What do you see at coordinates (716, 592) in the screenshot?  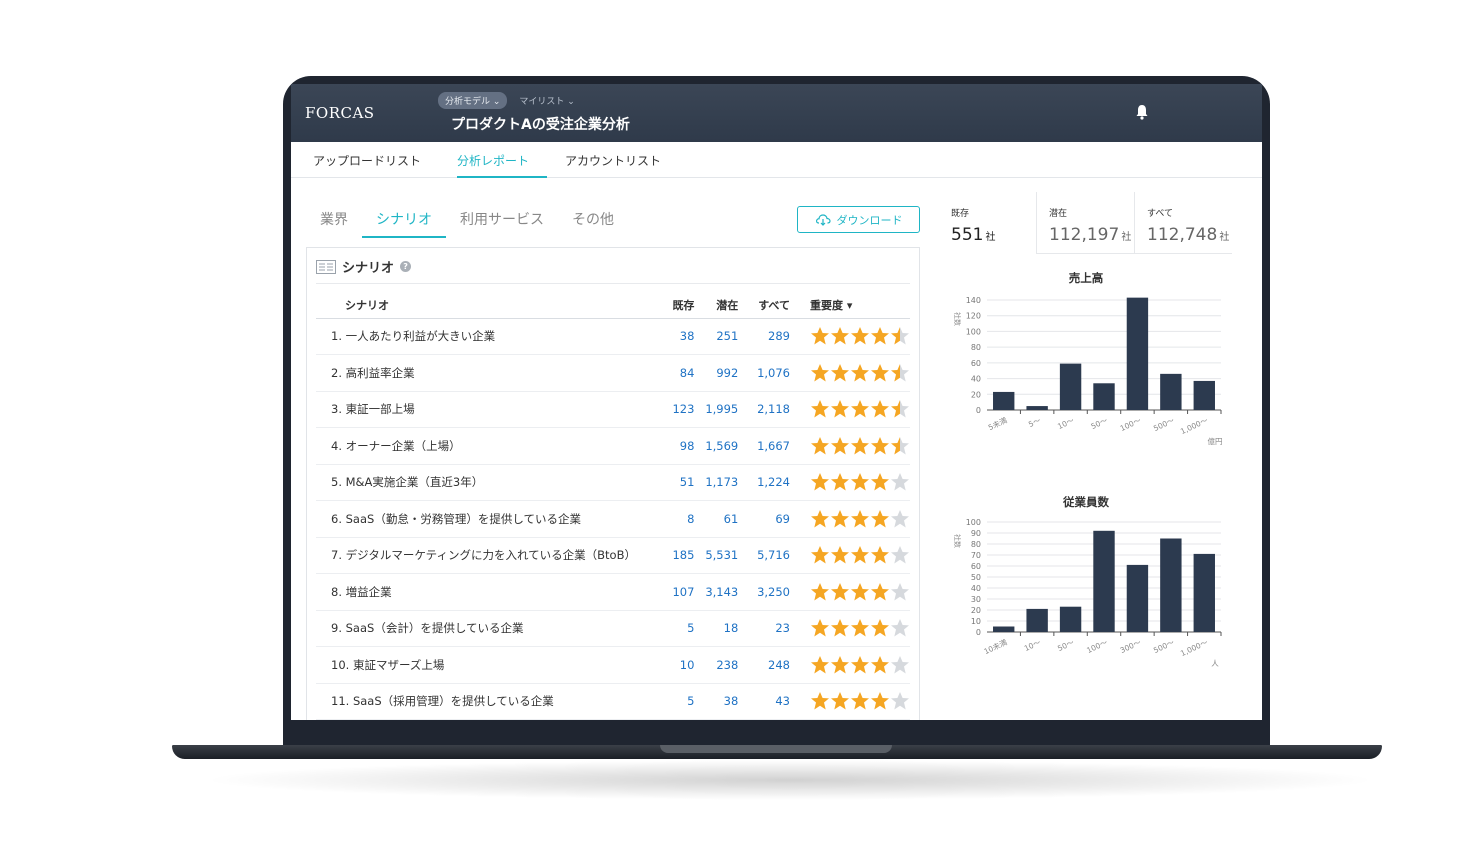 I see `potential-count: 3,143` at bounding box center [716, 592].